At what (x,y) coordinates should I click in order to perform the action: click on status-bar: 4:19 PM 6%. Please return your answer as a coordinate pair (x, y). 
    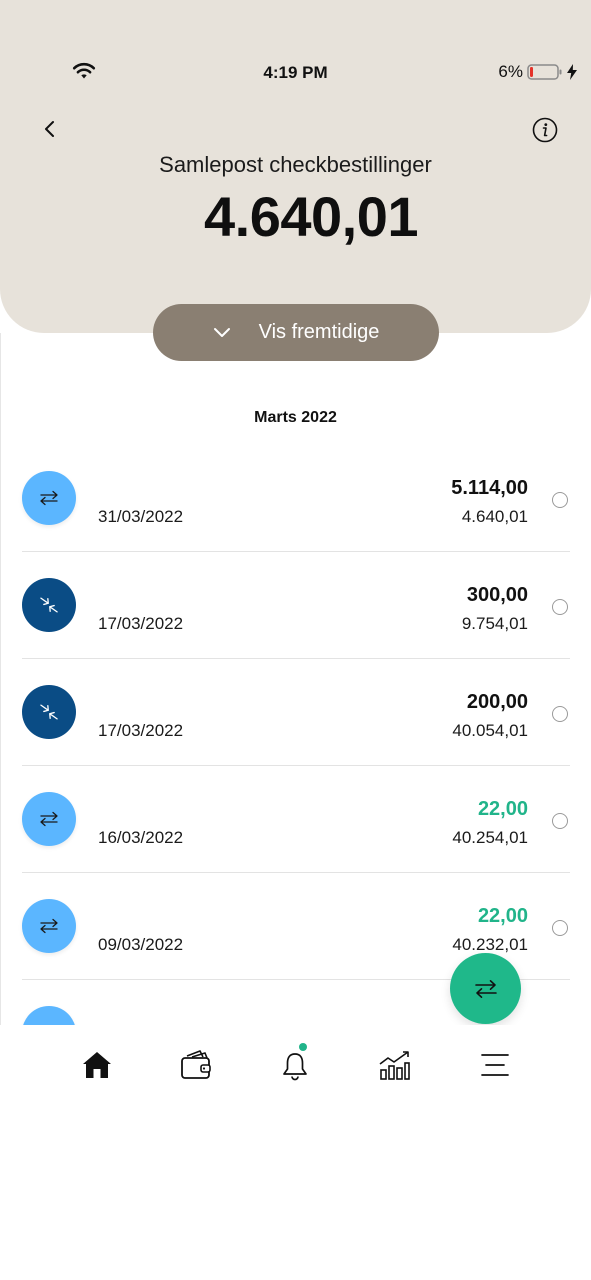
    Looking at the image, I should click on (295, 73).